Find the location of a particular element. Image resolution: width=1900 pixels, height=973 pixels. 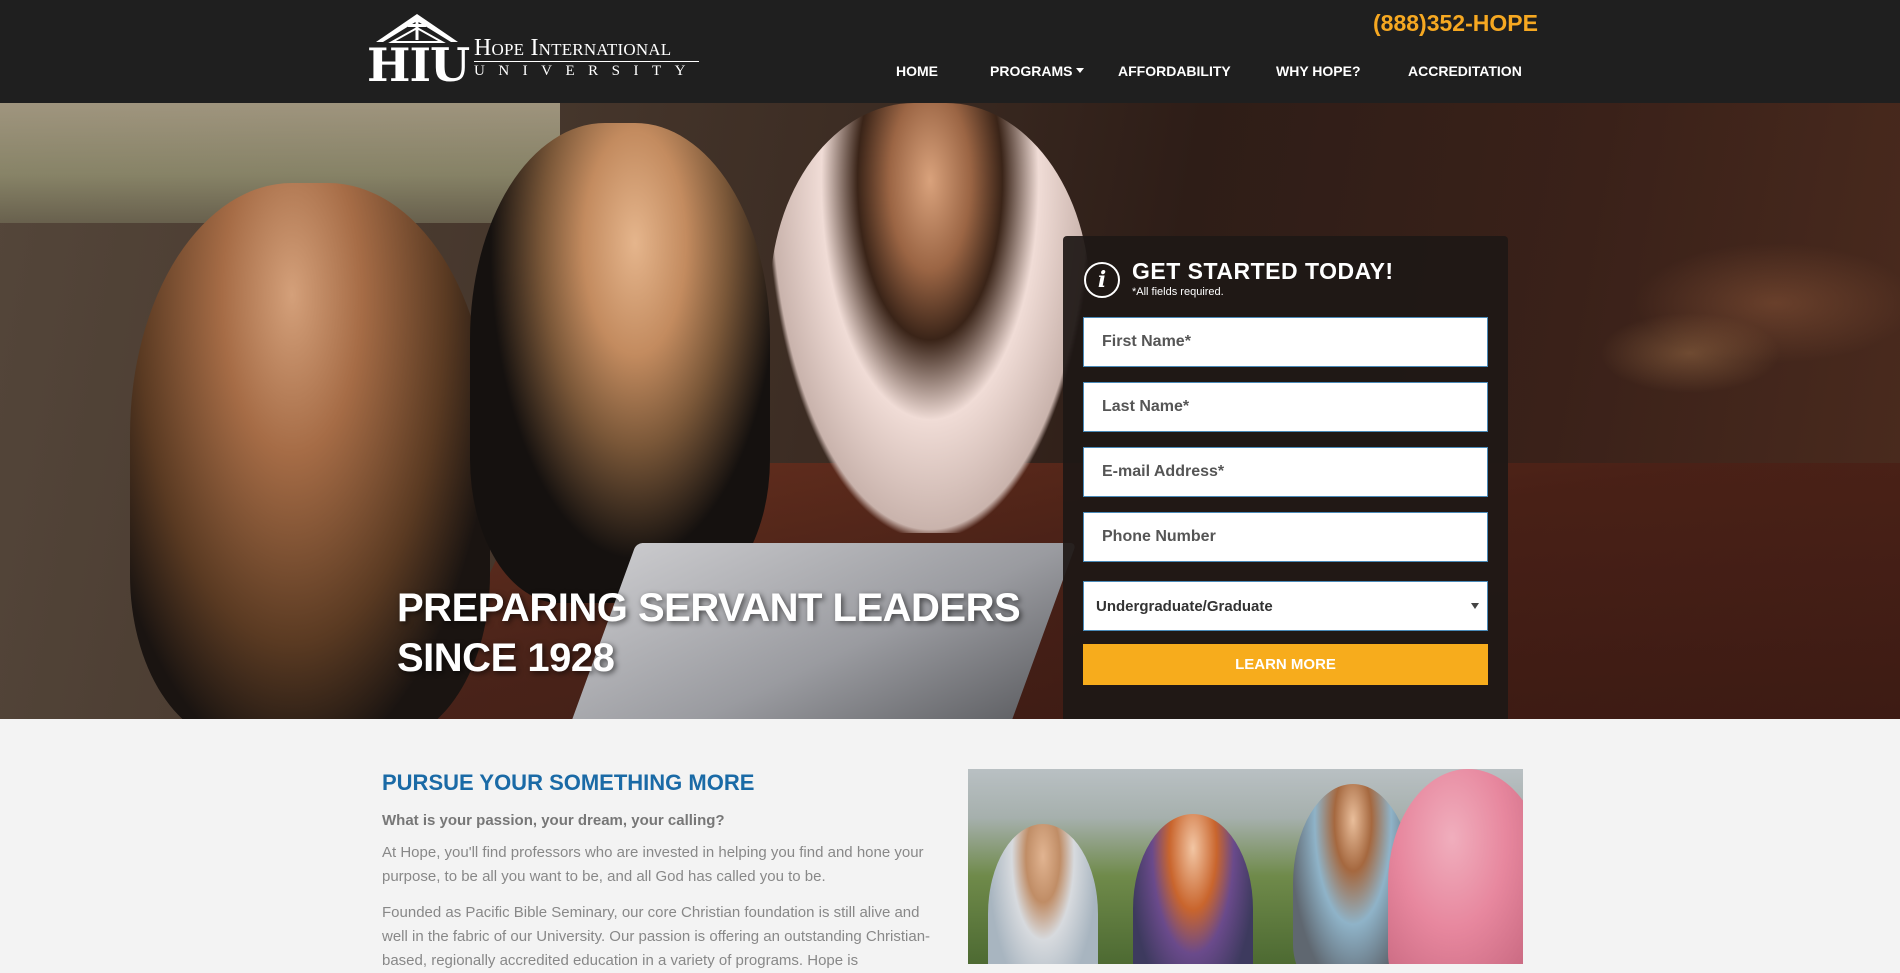

nav-accreditation: ACCREDITATION is located at coordinates (1465, 71).